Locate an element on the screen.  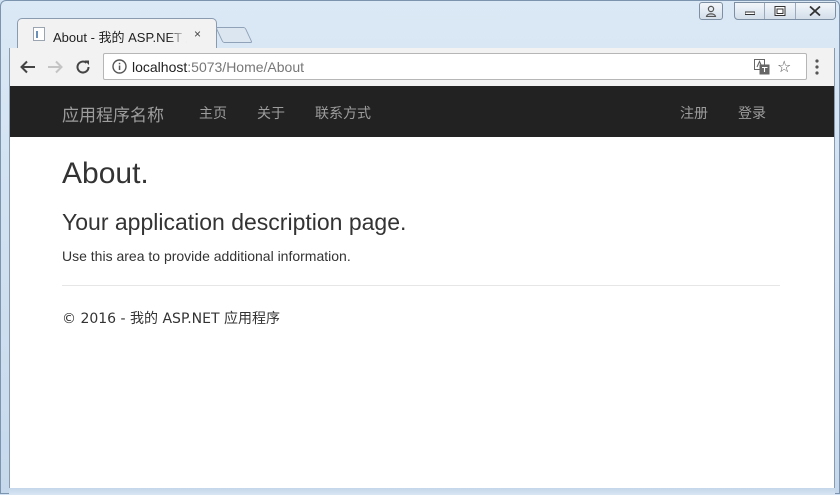
nav-link-register: 注册 is located at coordinates (694, 113).